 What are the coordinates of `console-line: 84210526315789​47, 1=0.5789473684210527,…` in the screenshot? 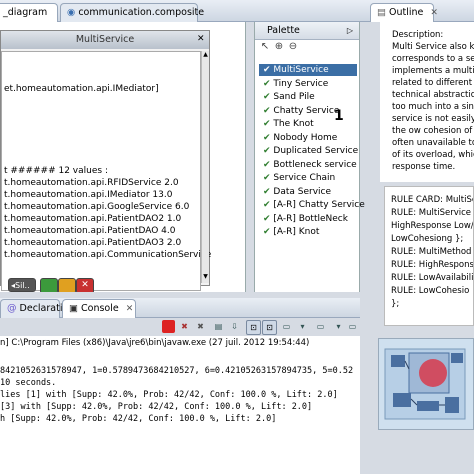 It's located at (177, 371).